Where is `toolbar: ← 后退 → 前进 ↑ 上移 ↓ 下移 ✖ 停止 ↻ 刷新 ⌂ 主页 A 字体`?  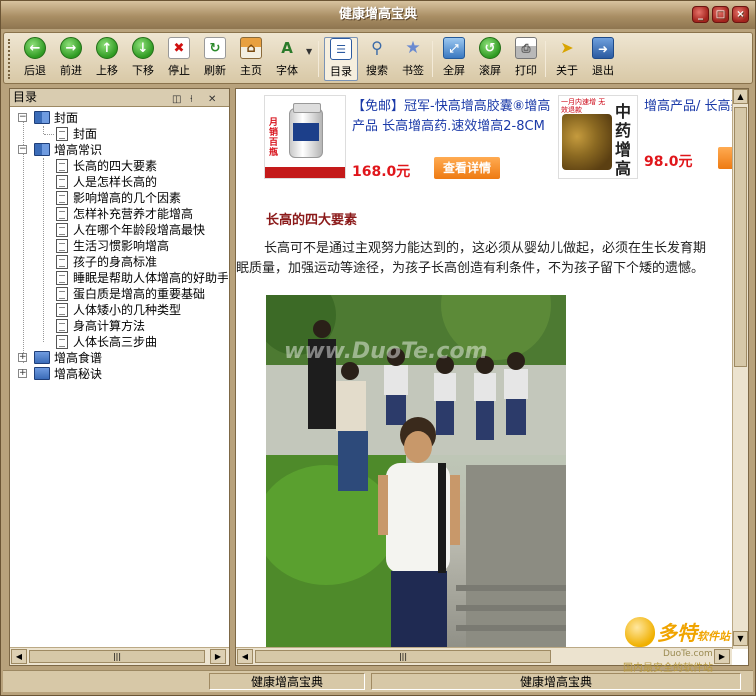 toolbar: ← 后退 → 前进 ↑ 上移 ↓ 下移 ✖ 停止 ↻ 刷新 ⌂ 主页 A 字体 is located at coordinates (378, 58).